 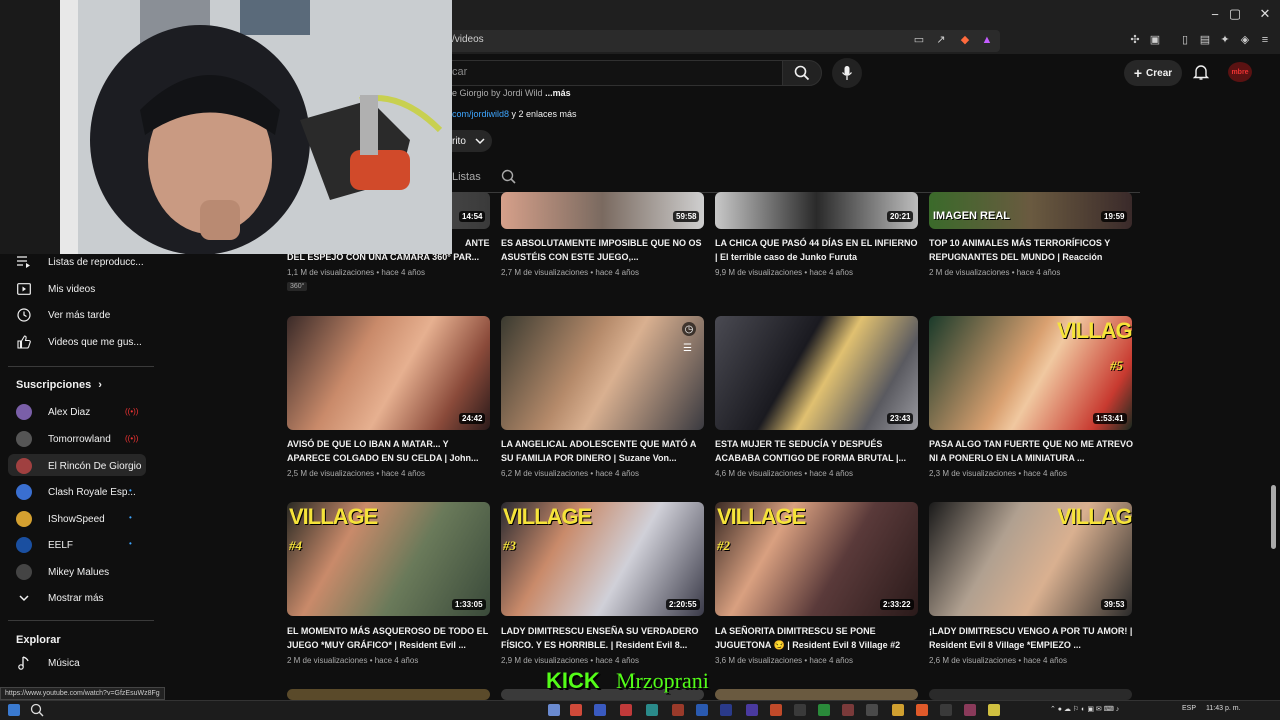 What do you see at coordinates (1225, 40) in the screenshot?
I see `leo-ai-icon: ✦` at bounding box center [1225, 40].